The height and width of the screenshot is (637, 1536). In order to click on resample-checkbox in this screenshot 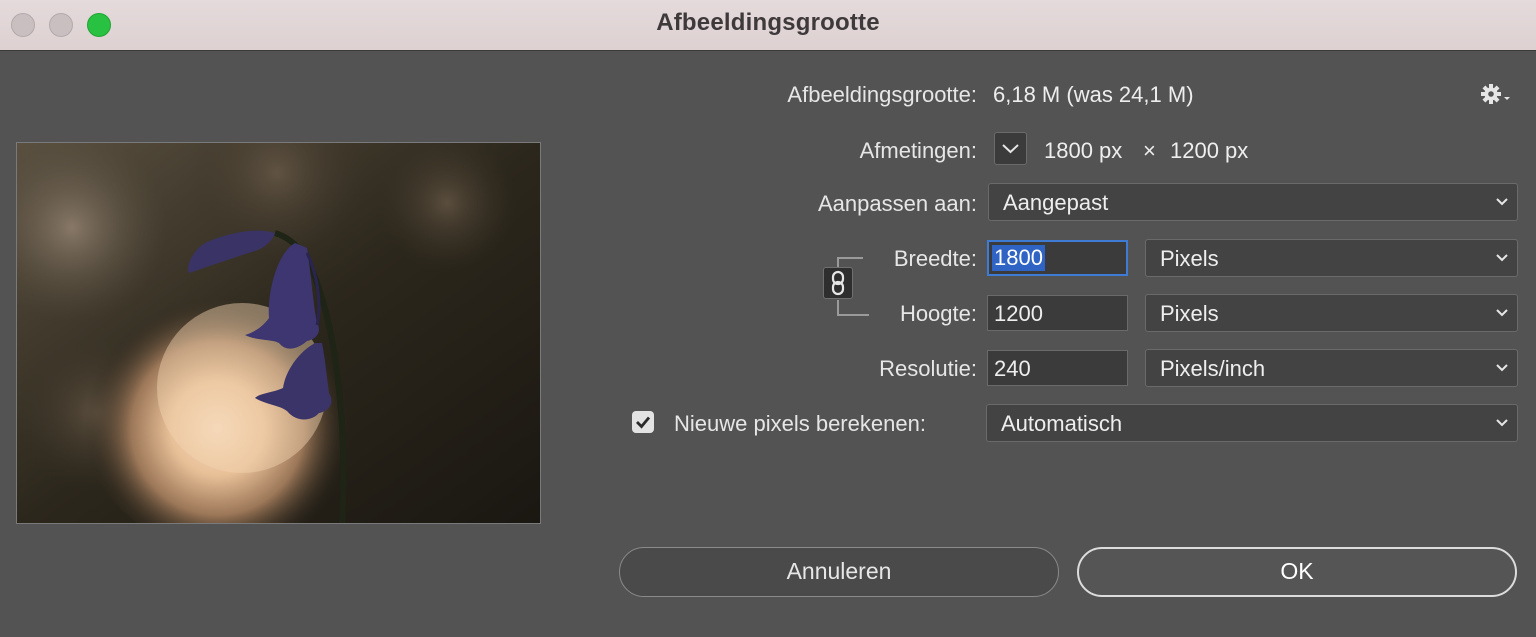, I will do `click(643, 422)`.